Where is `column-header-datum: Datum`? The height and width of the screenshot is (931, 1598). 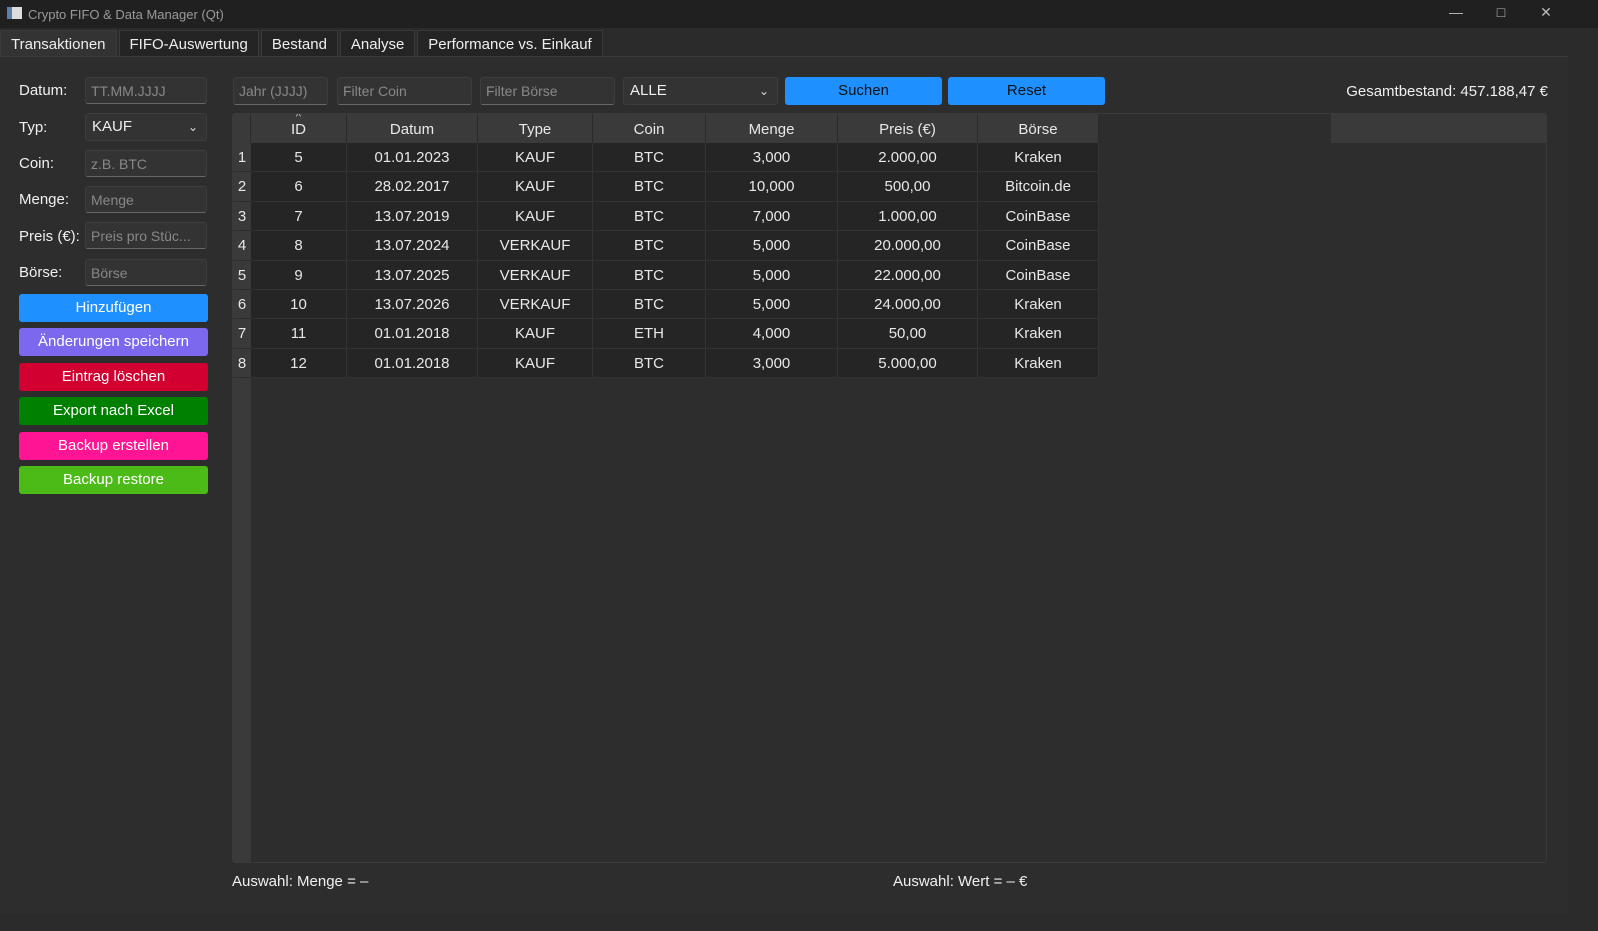 column-header-datum: Datum is located at coordinates (412, 128).